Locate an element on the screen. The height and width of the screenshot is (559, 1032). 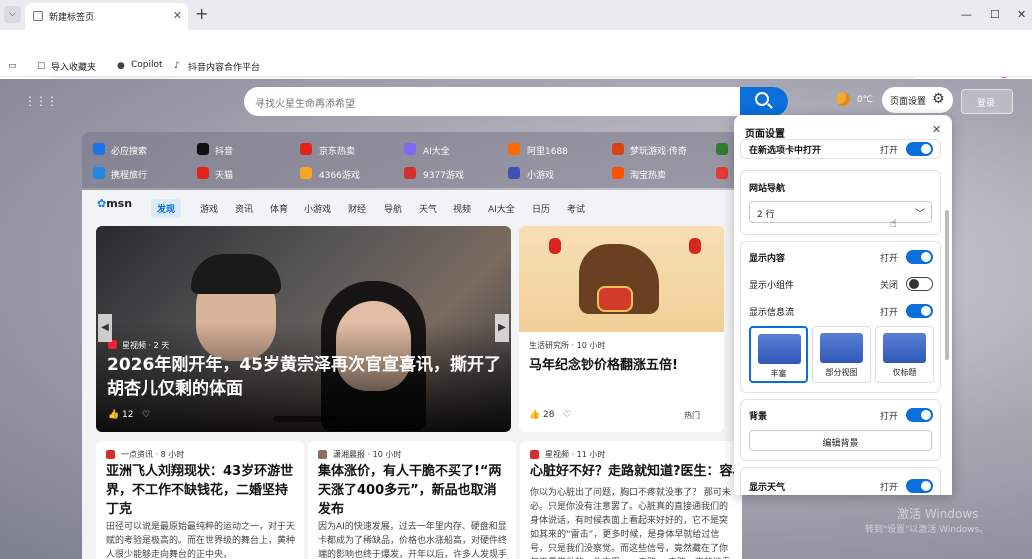
login-label: 登录 is located at coordinates (986, 104).